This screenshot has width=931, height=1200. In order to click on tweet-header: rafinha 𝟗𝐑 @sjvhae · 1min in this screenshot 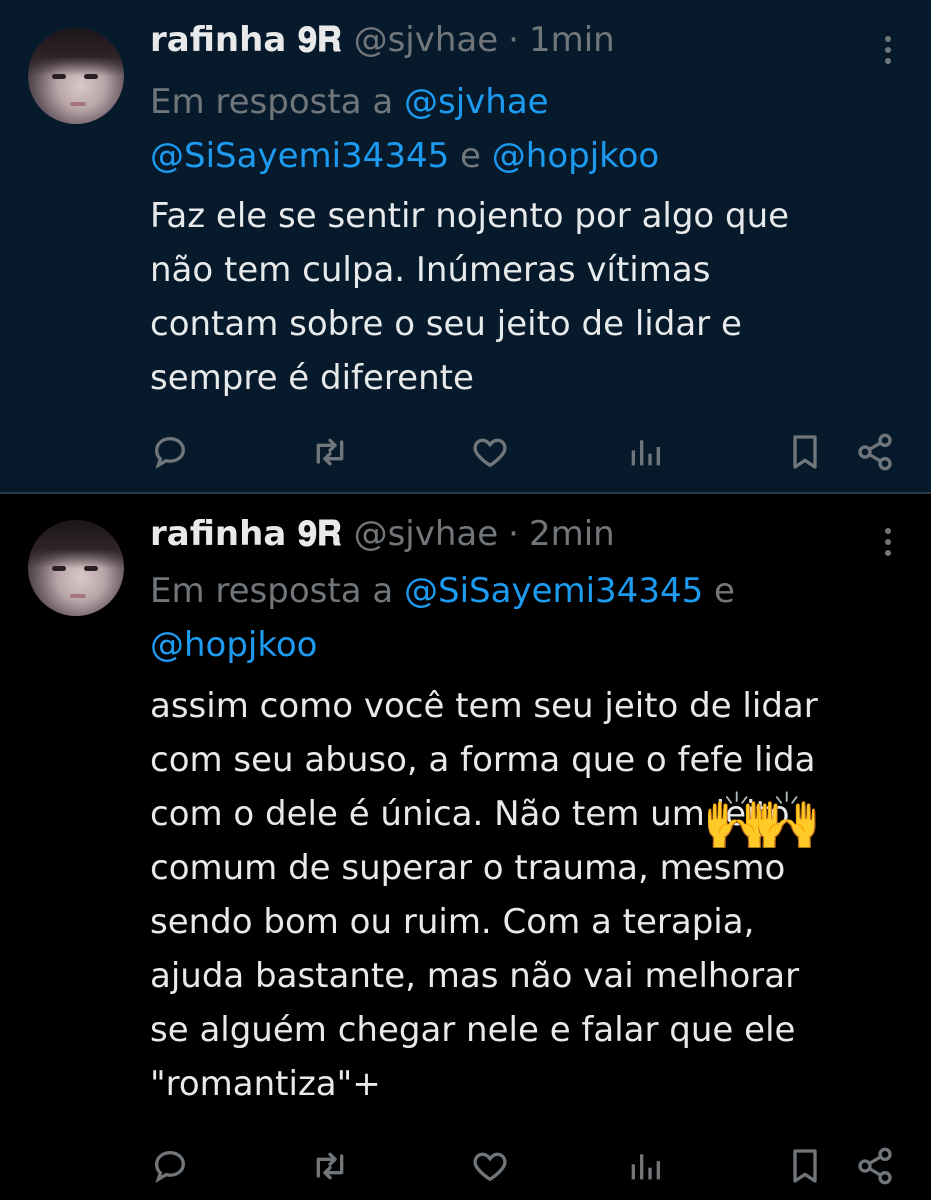, I will do `click(382, 42)`.